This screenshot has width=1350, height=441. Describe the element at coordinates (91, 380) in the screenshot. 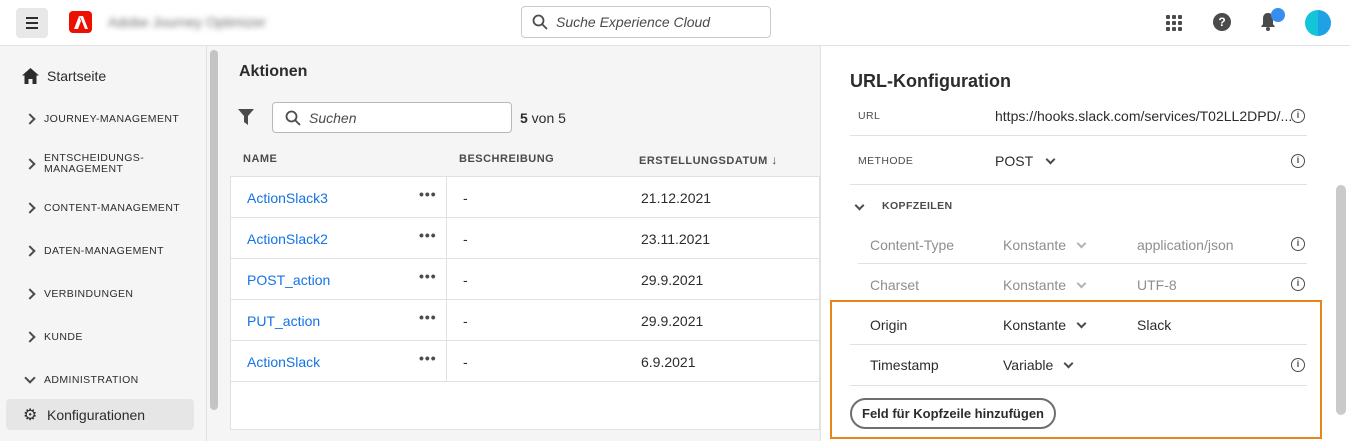

I see `sidebar-item-label: ADMINISTRATION` at that location.